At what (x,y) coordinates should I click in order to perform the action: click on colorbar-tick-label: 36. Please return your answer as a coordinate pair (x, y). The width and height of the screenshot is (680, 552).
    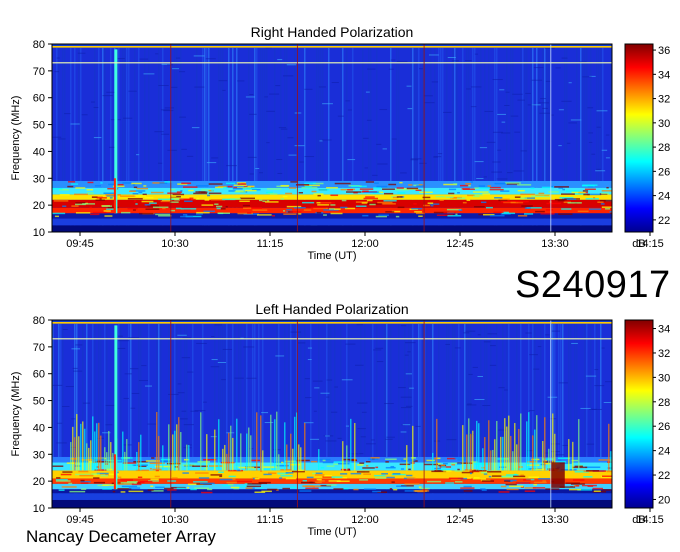
    Looking at the image, I should click on (664, 51).